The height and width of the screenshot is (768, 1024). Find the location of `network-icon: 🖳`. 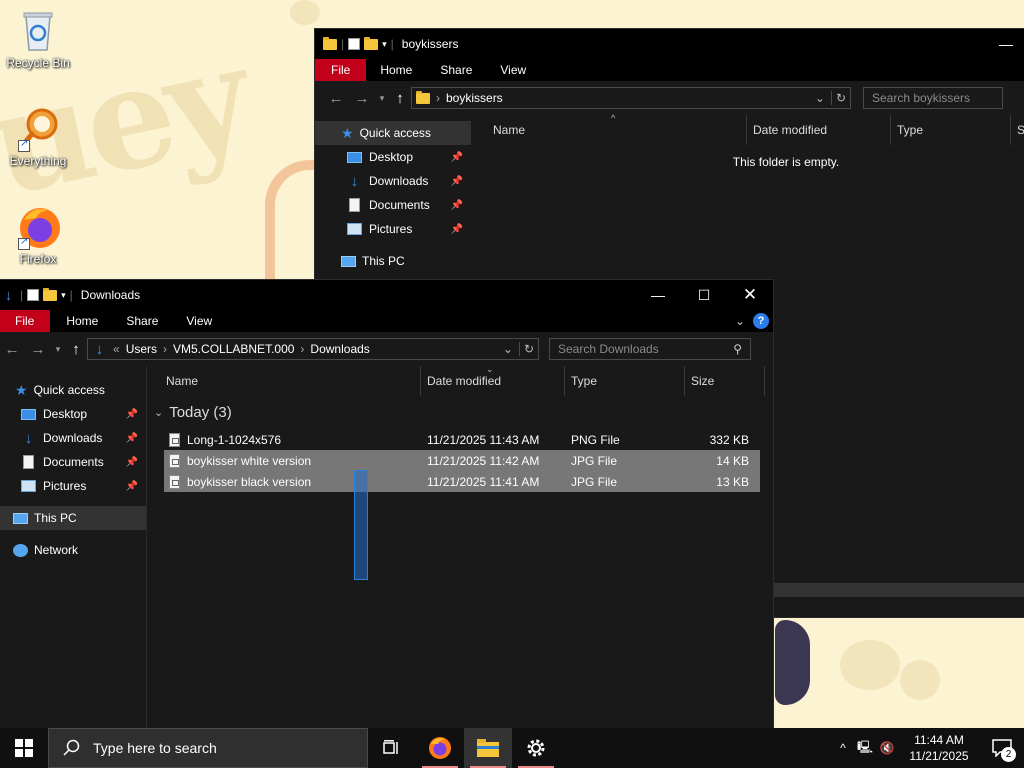

network-icon: 🖳 is located at coordinates (865, 748).